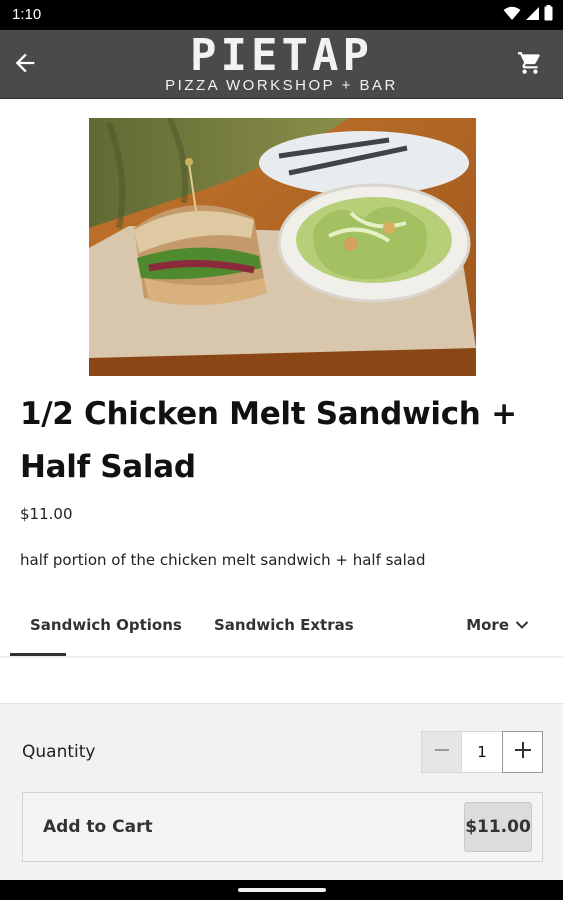 This screenshot has width=563, height=900. I want to click on battery-icon, so click(548, 15).